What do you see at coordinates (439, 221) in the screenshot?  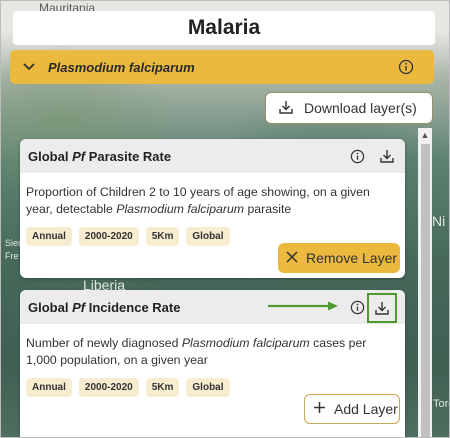 I see `map-label: Ni` at bounding box center [439, 221].